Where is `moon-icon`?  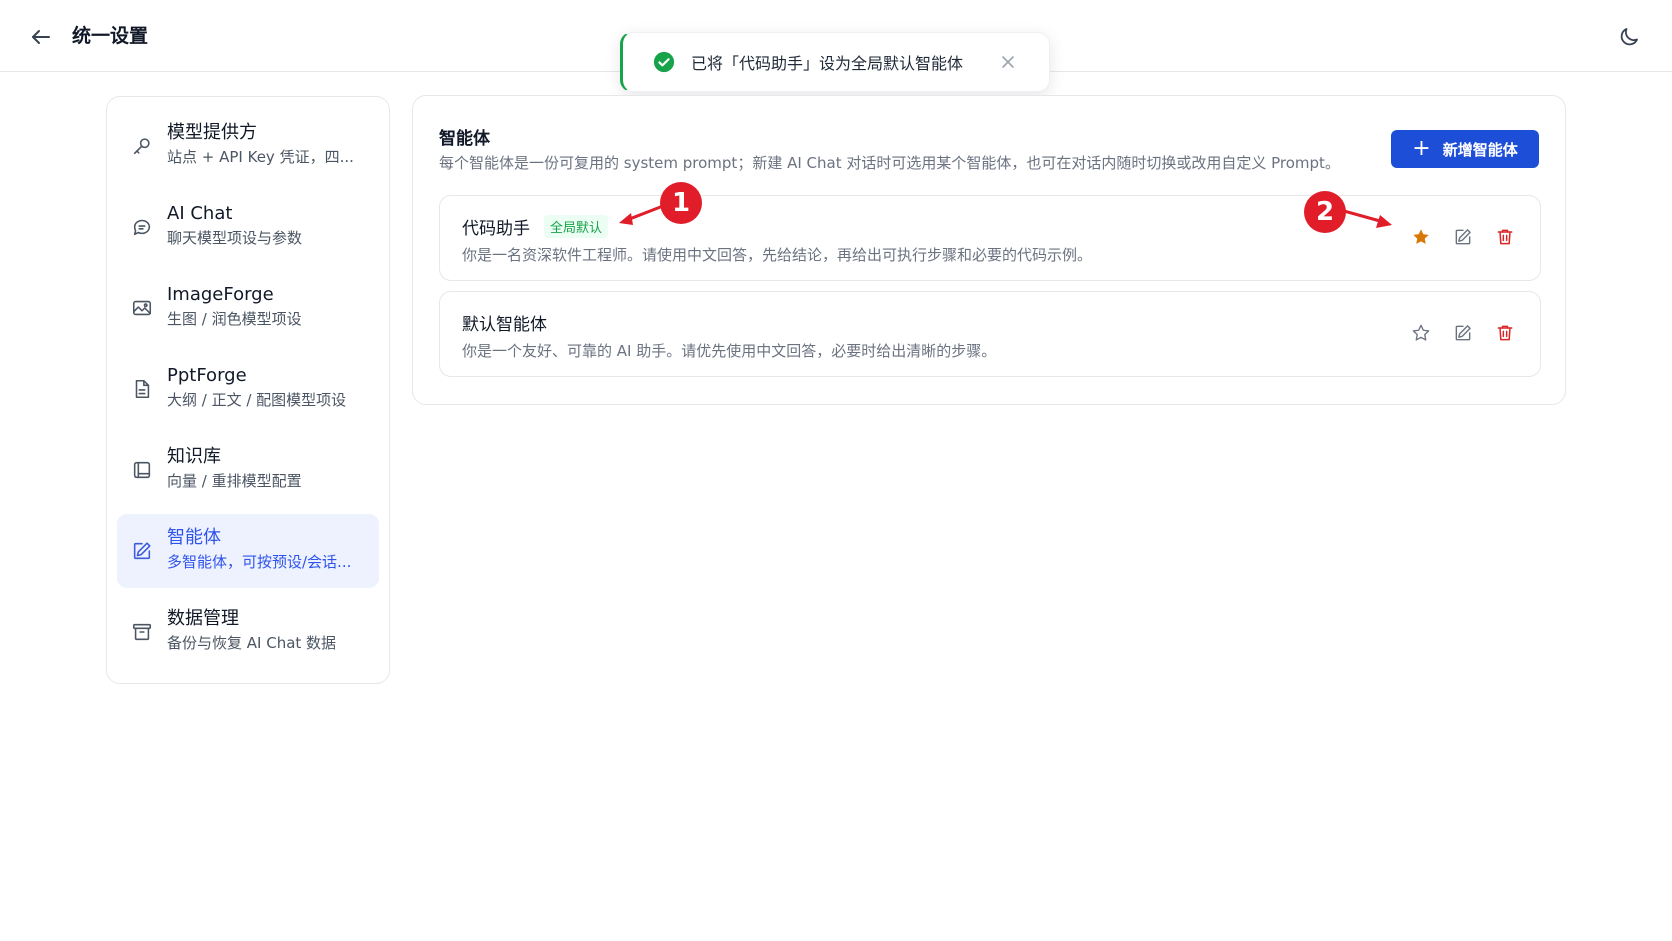
moon-icon is located at coordinates (1629, 37).